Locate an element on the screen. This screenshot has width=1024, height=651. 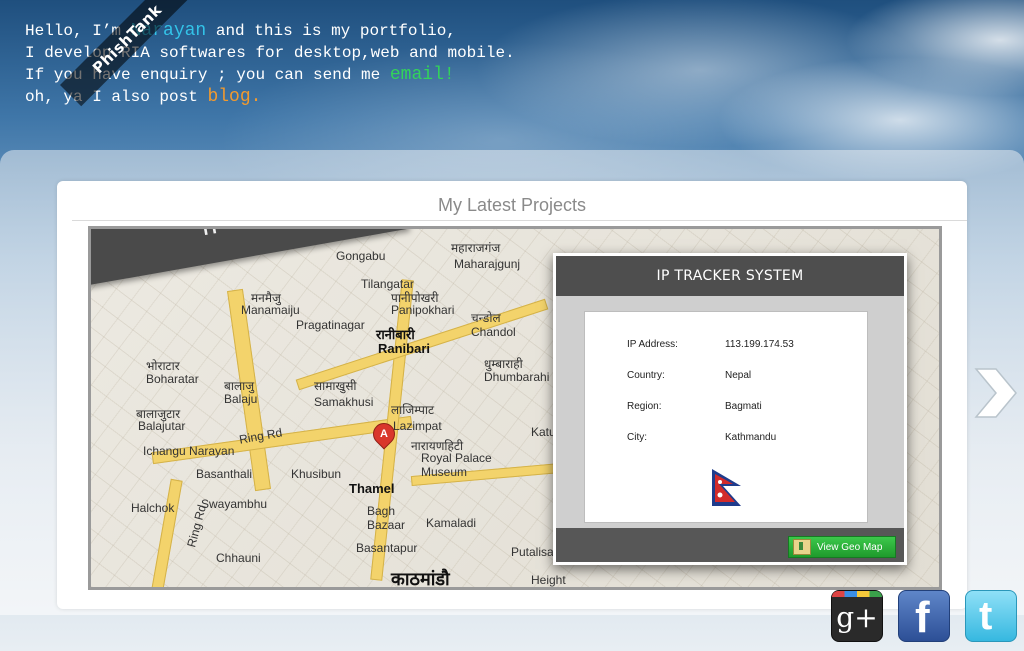
map-label: सामाखुसी is located at coordinates (335, 386).